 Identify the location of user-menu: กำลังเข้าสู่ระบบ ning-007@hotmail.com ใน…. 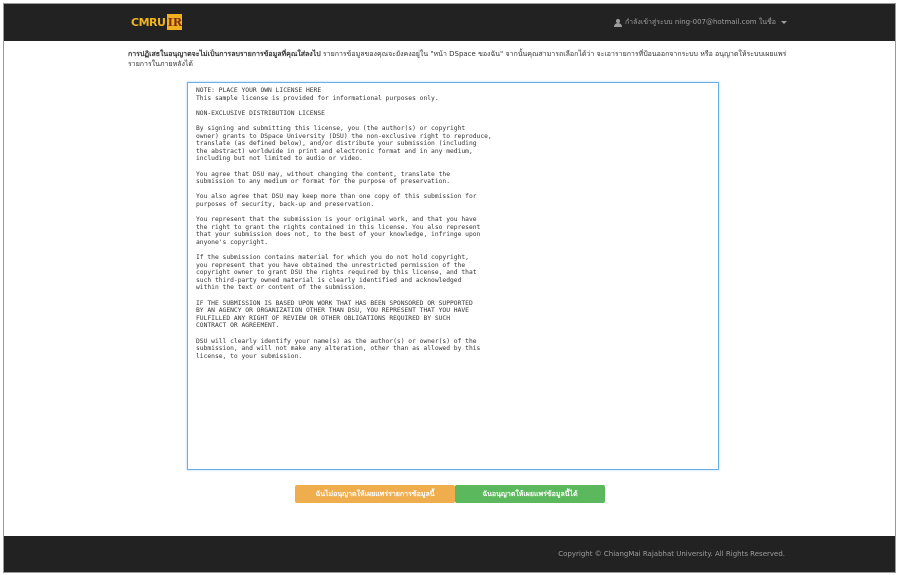
(700, 22).